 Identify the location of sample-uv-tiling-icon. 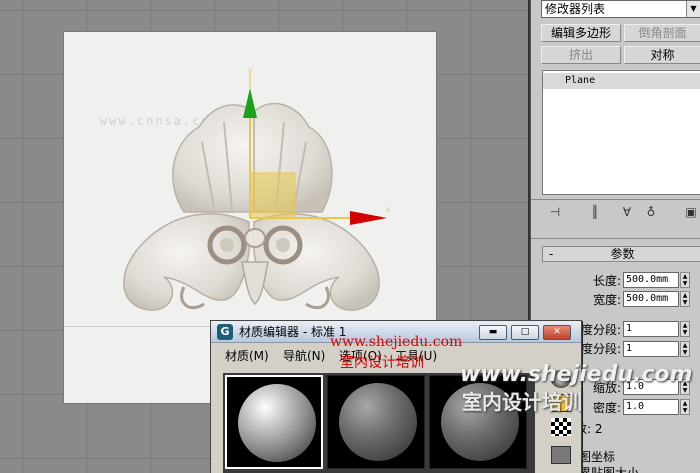
(561, 455).